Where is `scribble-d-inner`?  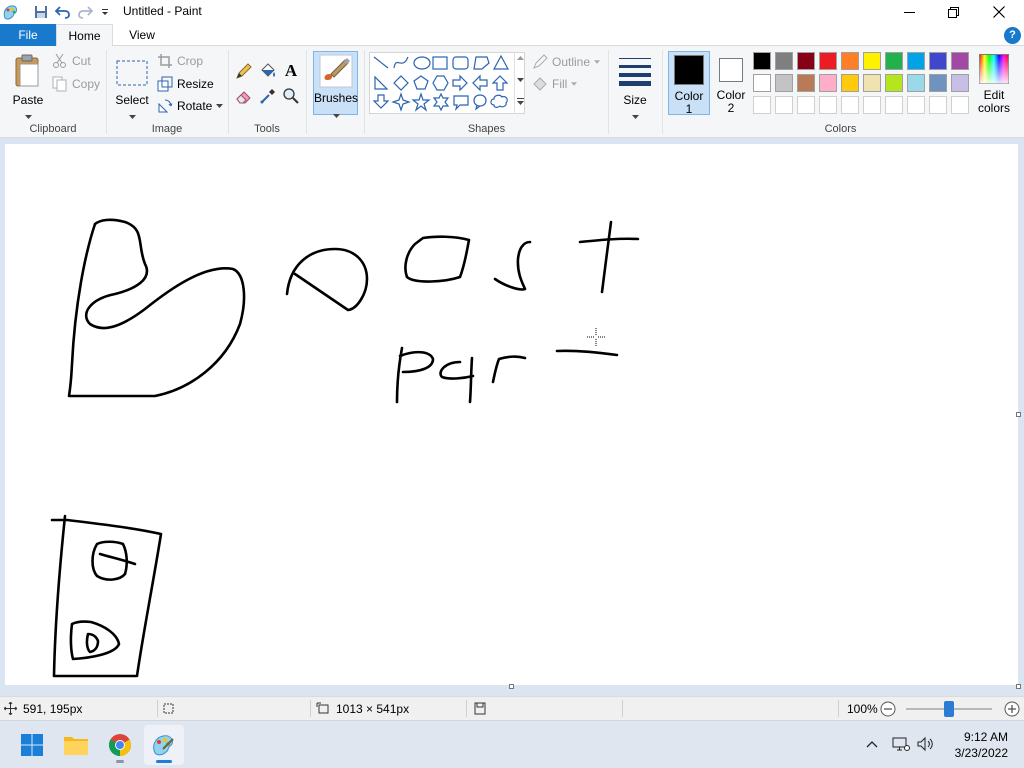
scribble-d-inner is located at coordinates (92, 643).